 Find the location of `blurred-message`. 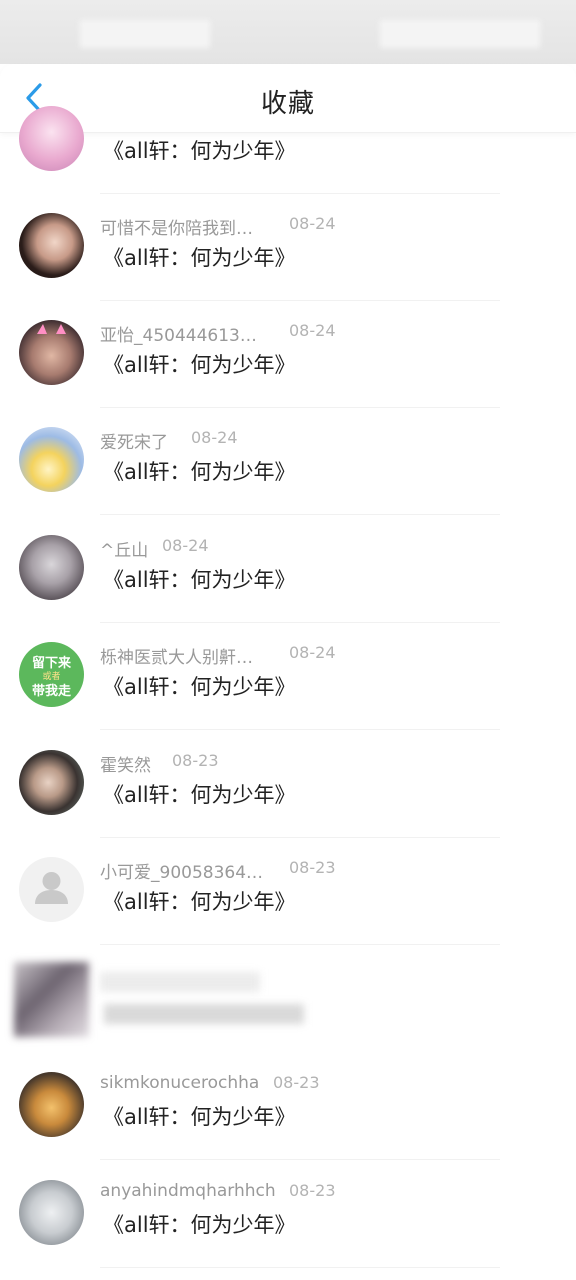

blurred-message is located at coordinates (204, 1014).